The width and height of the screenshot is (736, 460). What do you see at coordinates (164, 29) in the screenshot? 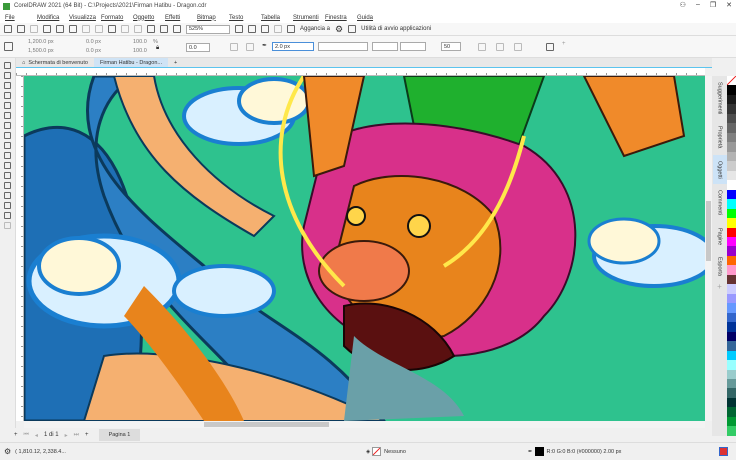
I see `export-icon` at bounding box center [164, 29].